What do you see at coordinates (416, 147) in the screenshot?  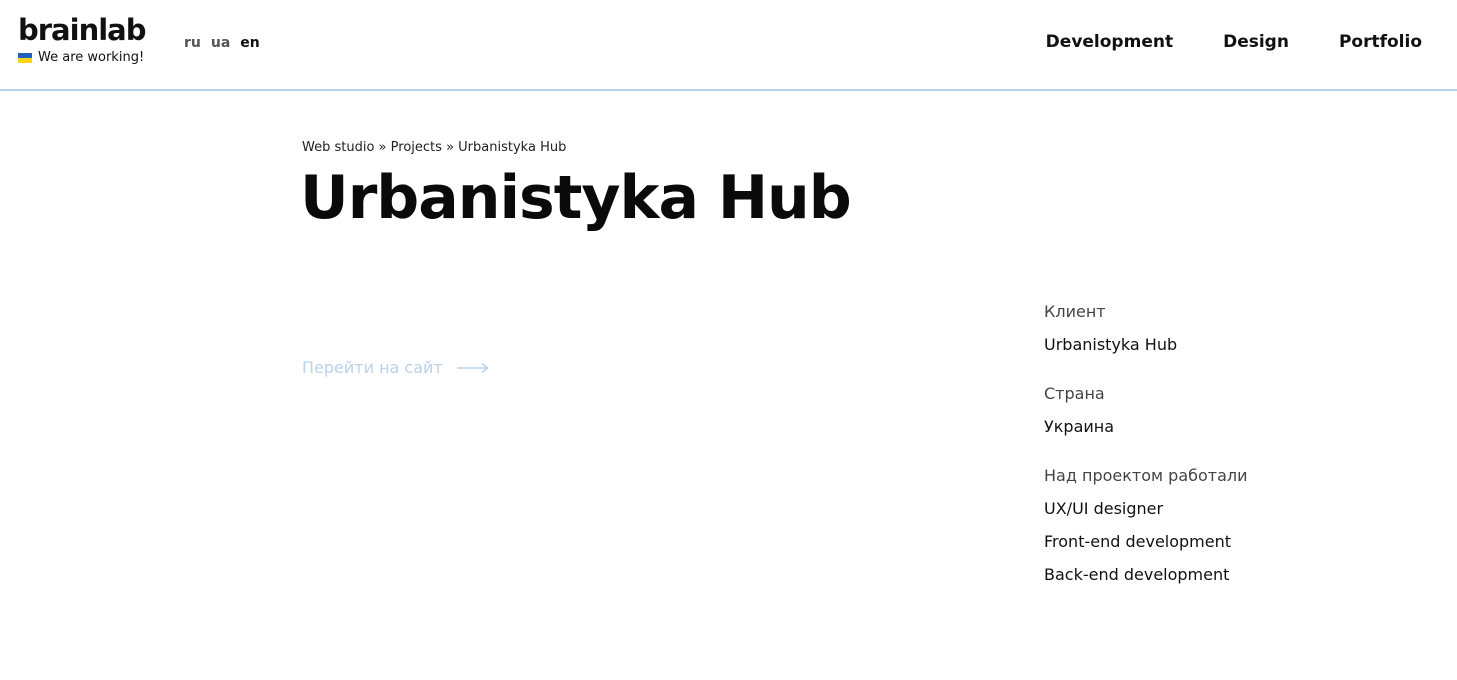 I see `breadcrumb-projects: Projects` at bounding box center [416, 147].